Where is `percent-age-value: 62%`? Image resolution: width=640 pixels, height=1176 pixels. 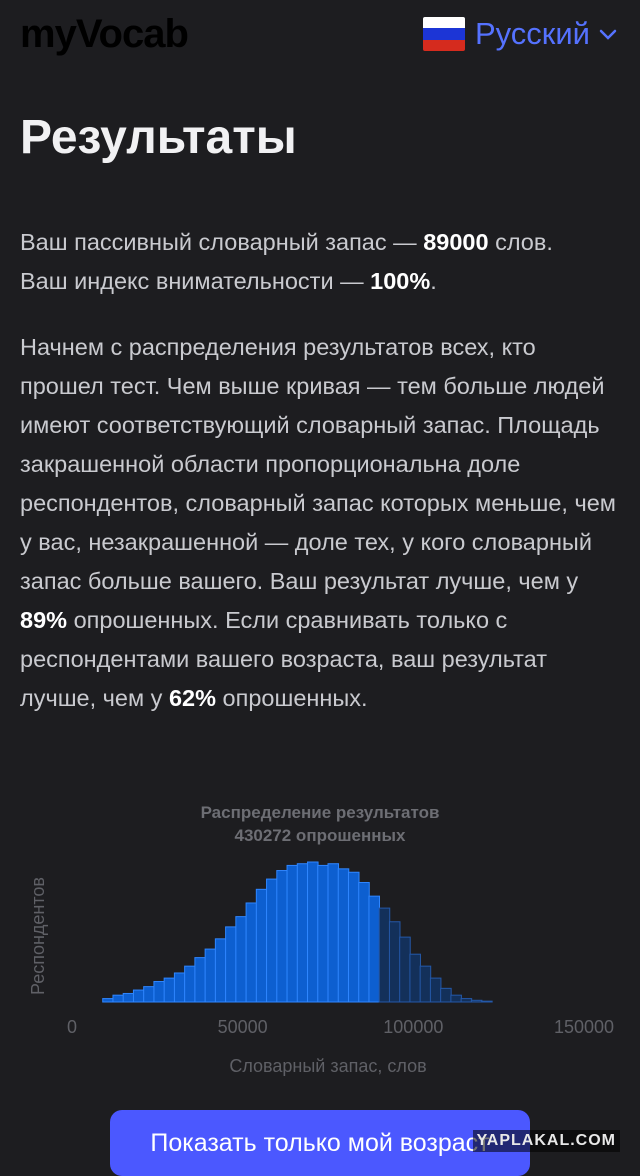
percent-age-value: 62% is located at coordinates (192, 698).